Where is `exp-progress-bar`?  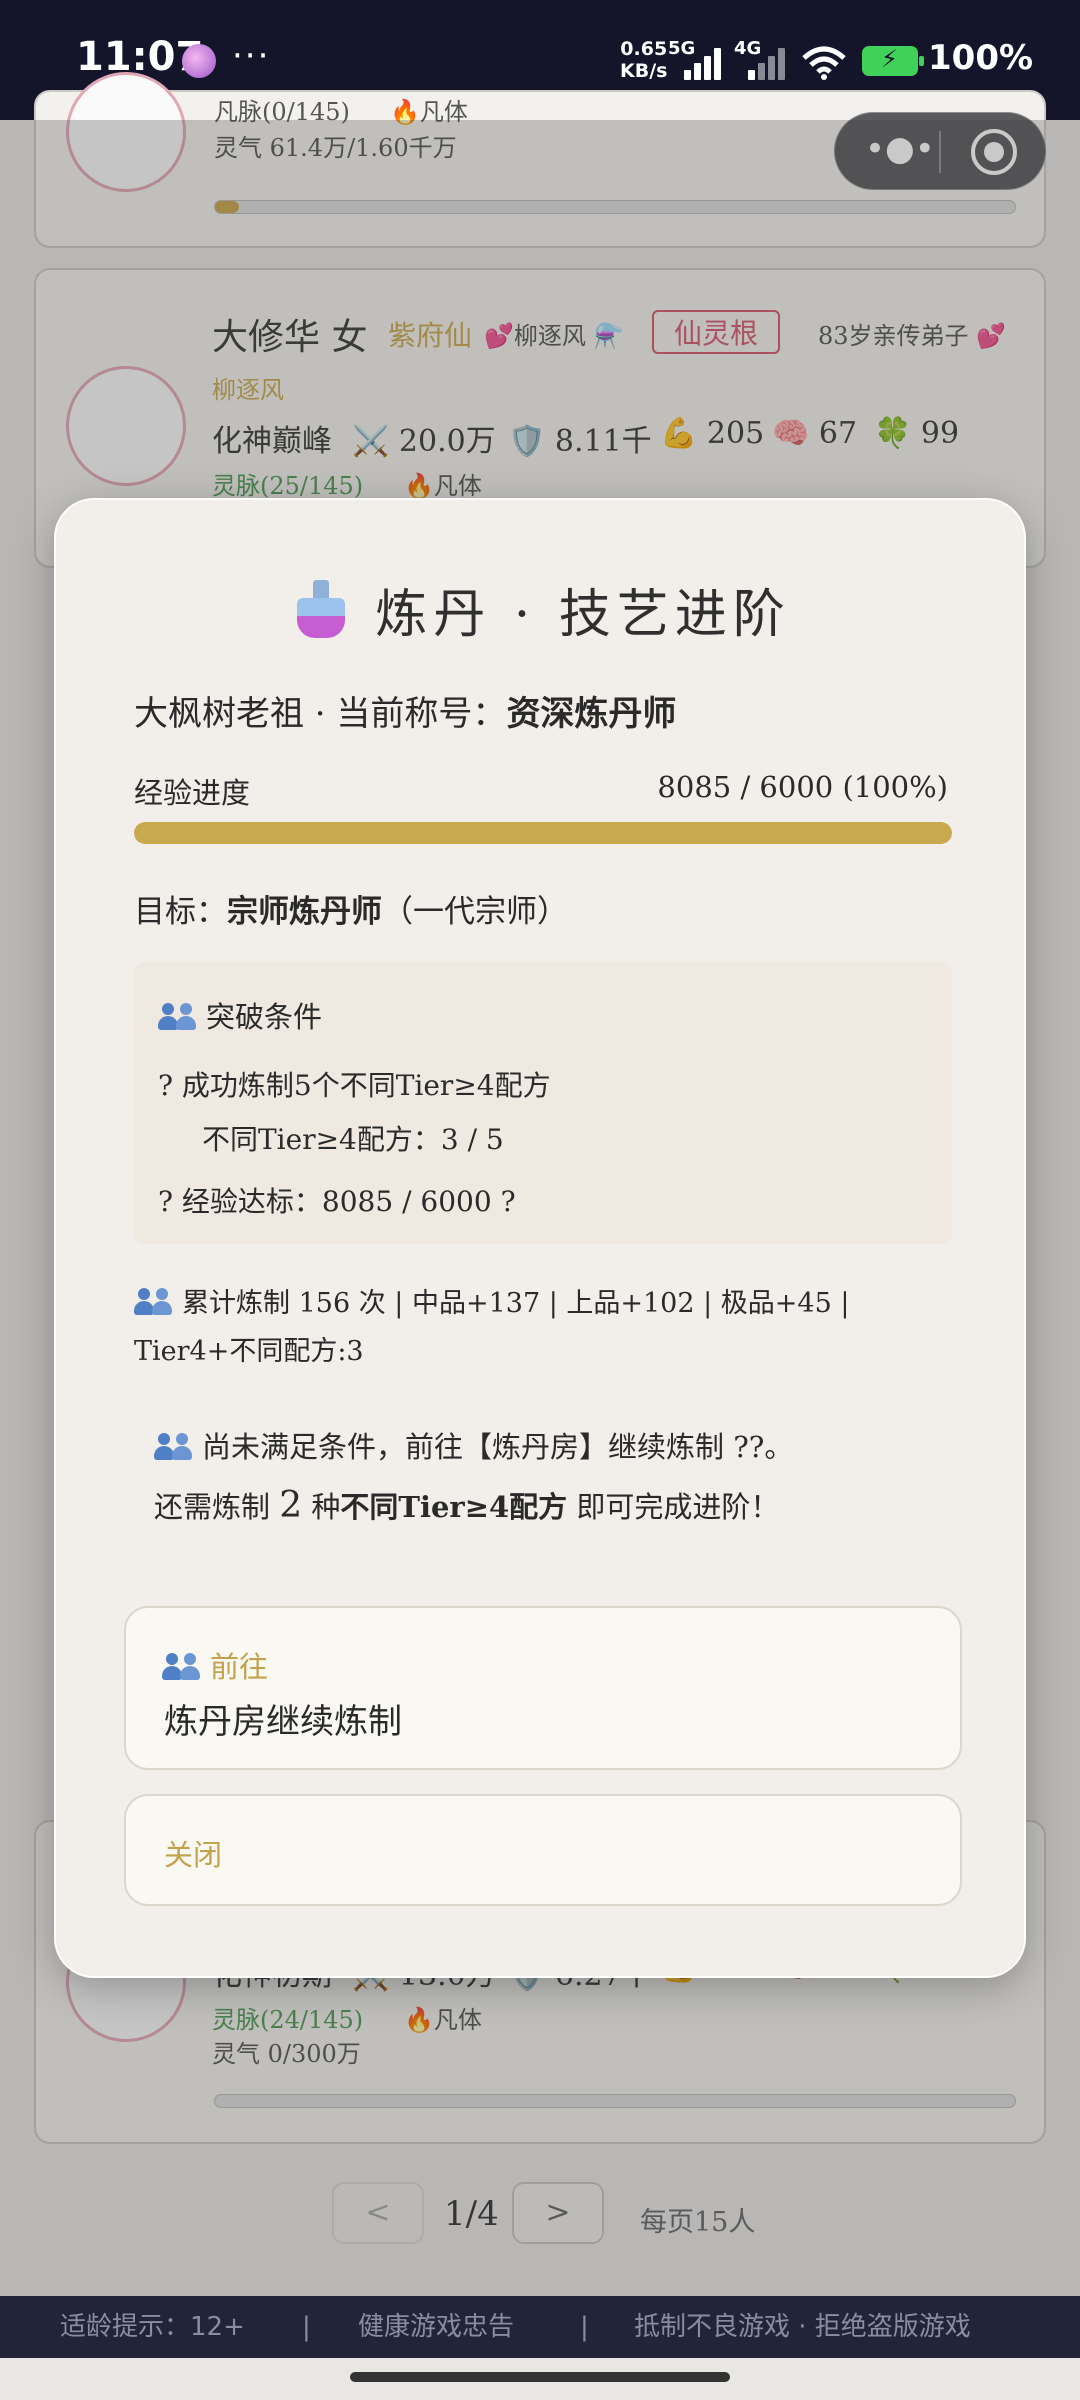 exp-progress-bar is located at coordinates (543, 833).